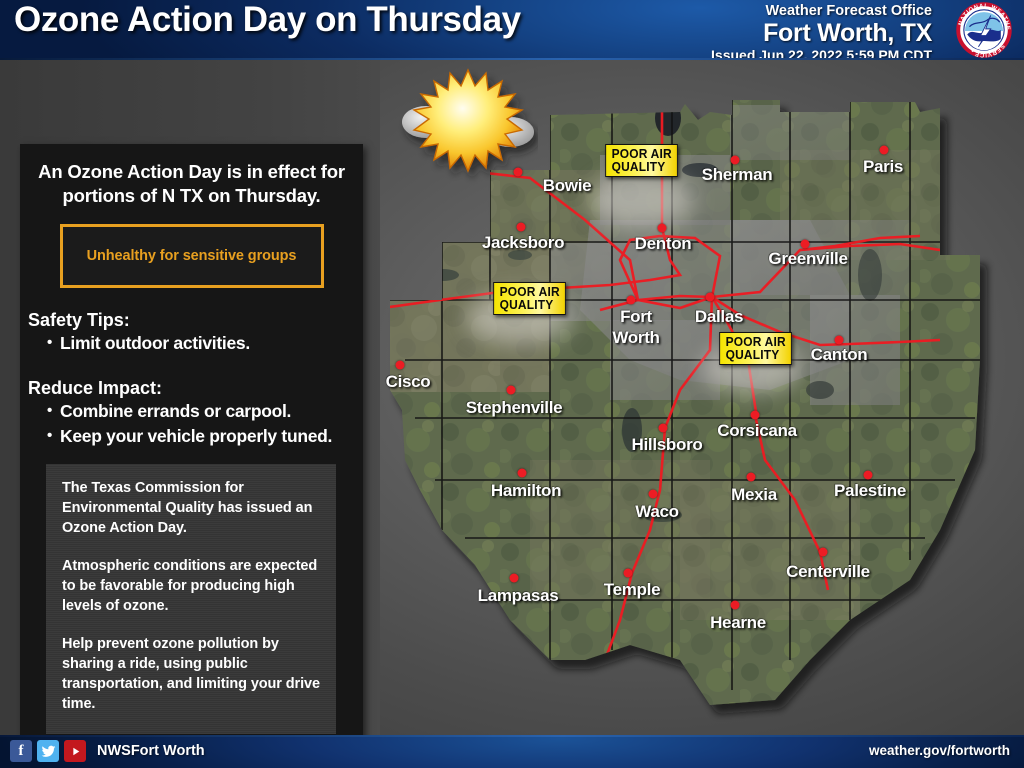 The height and width of the screenshot is (768, 1024). I want to click on twitter-icon, so click(48, 751).